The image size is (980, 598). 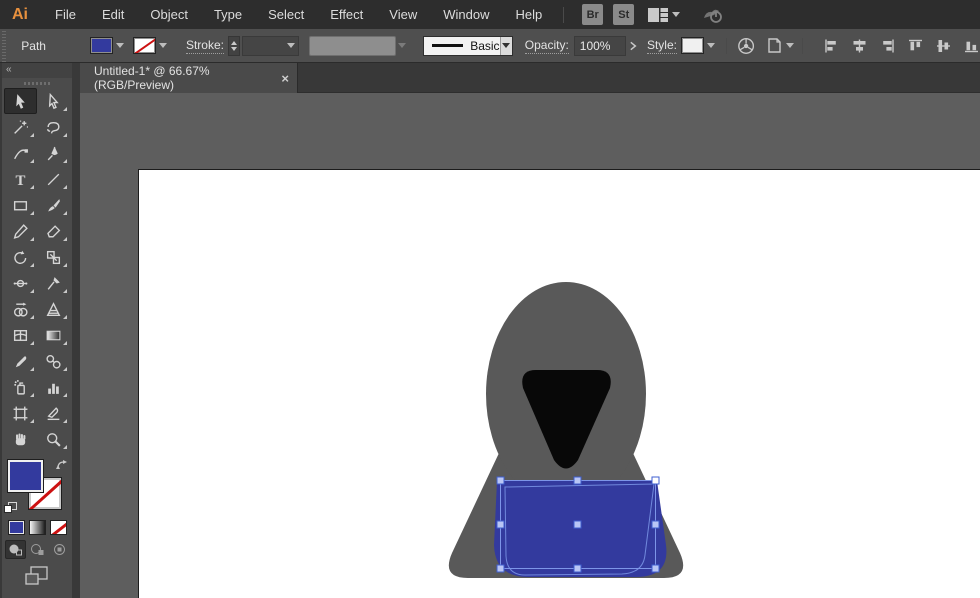 I want to click on gradient-tool, so click(x=53, y=335).